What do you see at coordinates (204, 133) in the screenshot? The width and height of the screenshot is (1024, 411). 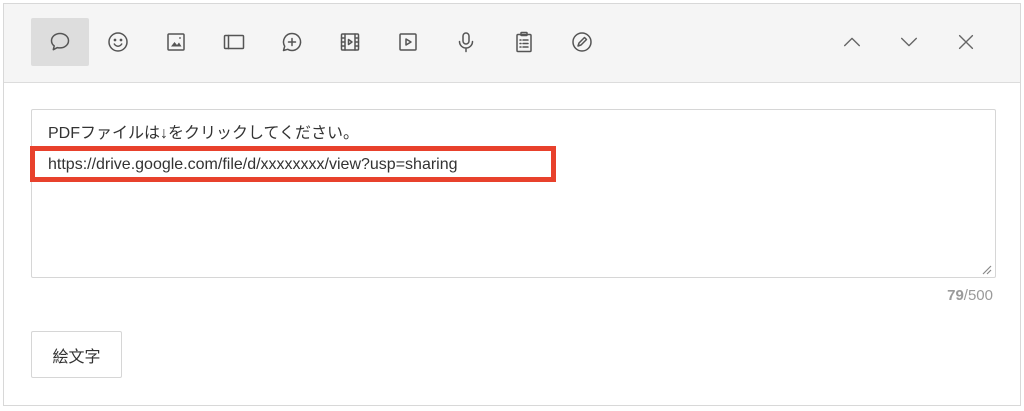 I see `message-line-1: PDFファイルは↓をクリックしてください。` at bounding box center [204, 133].